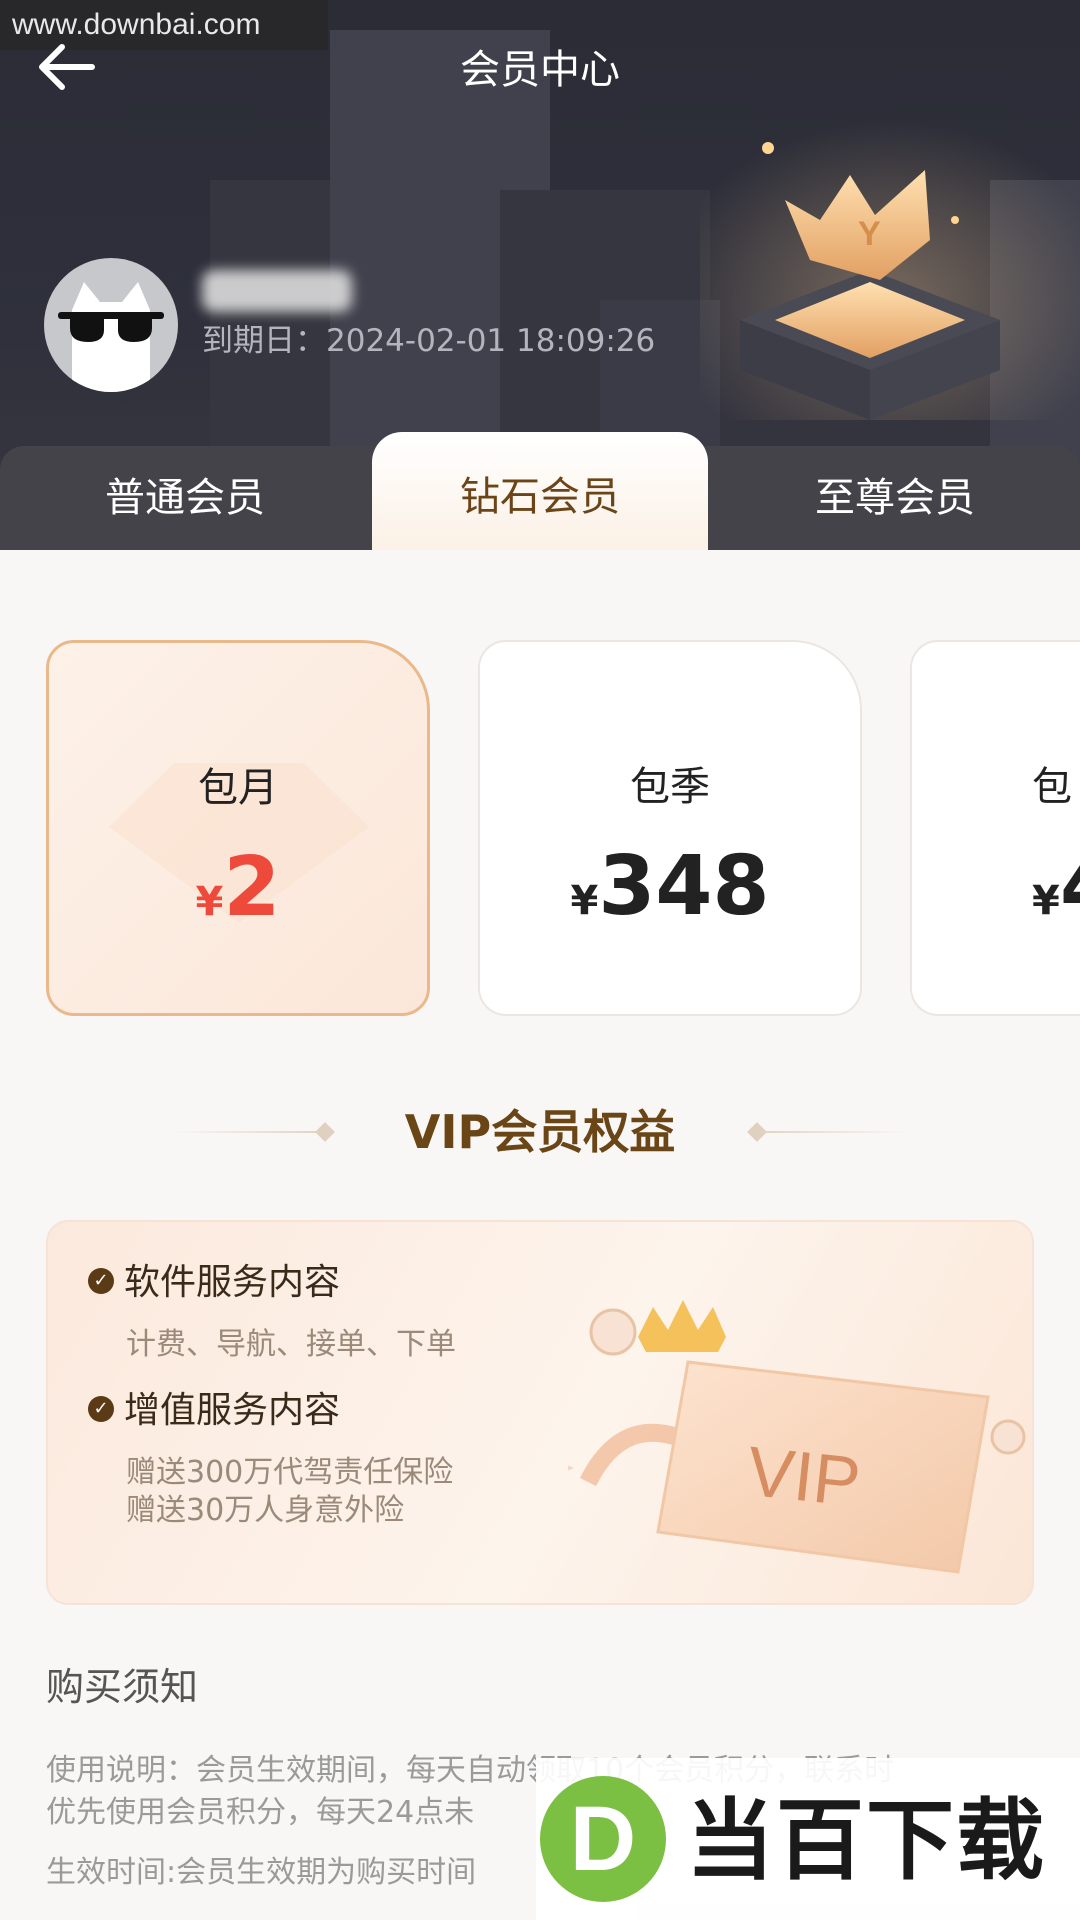 This screenshot has width=1080, height=1920. Describe the element at coordinates (111, 337) in the screenshot. I see `cat-sunglasses-icon` at that location.